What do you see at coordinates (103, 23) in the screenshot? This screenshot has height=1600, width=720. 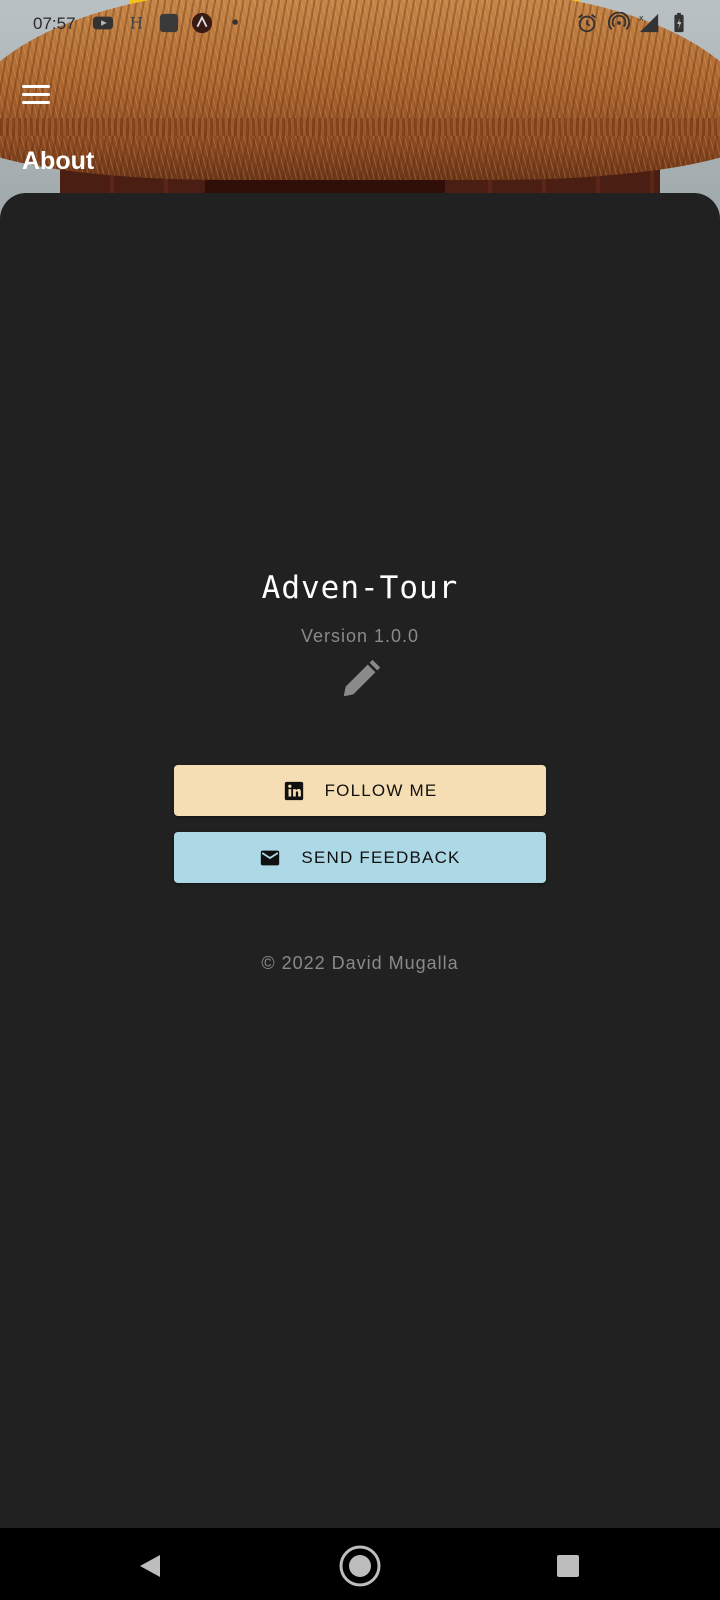 I see `youtube-icon` at bounding box center [103, 23].